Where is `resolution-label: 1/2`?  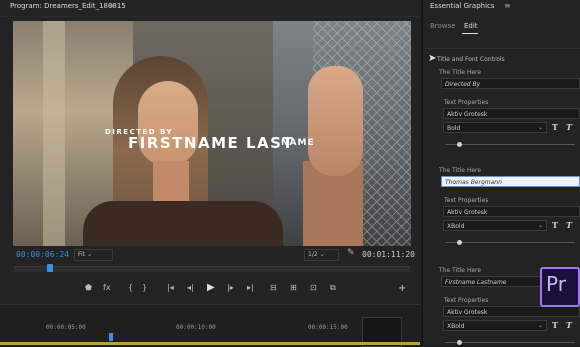
resolution-label: 1/2 is located at coordinates (313, 254).